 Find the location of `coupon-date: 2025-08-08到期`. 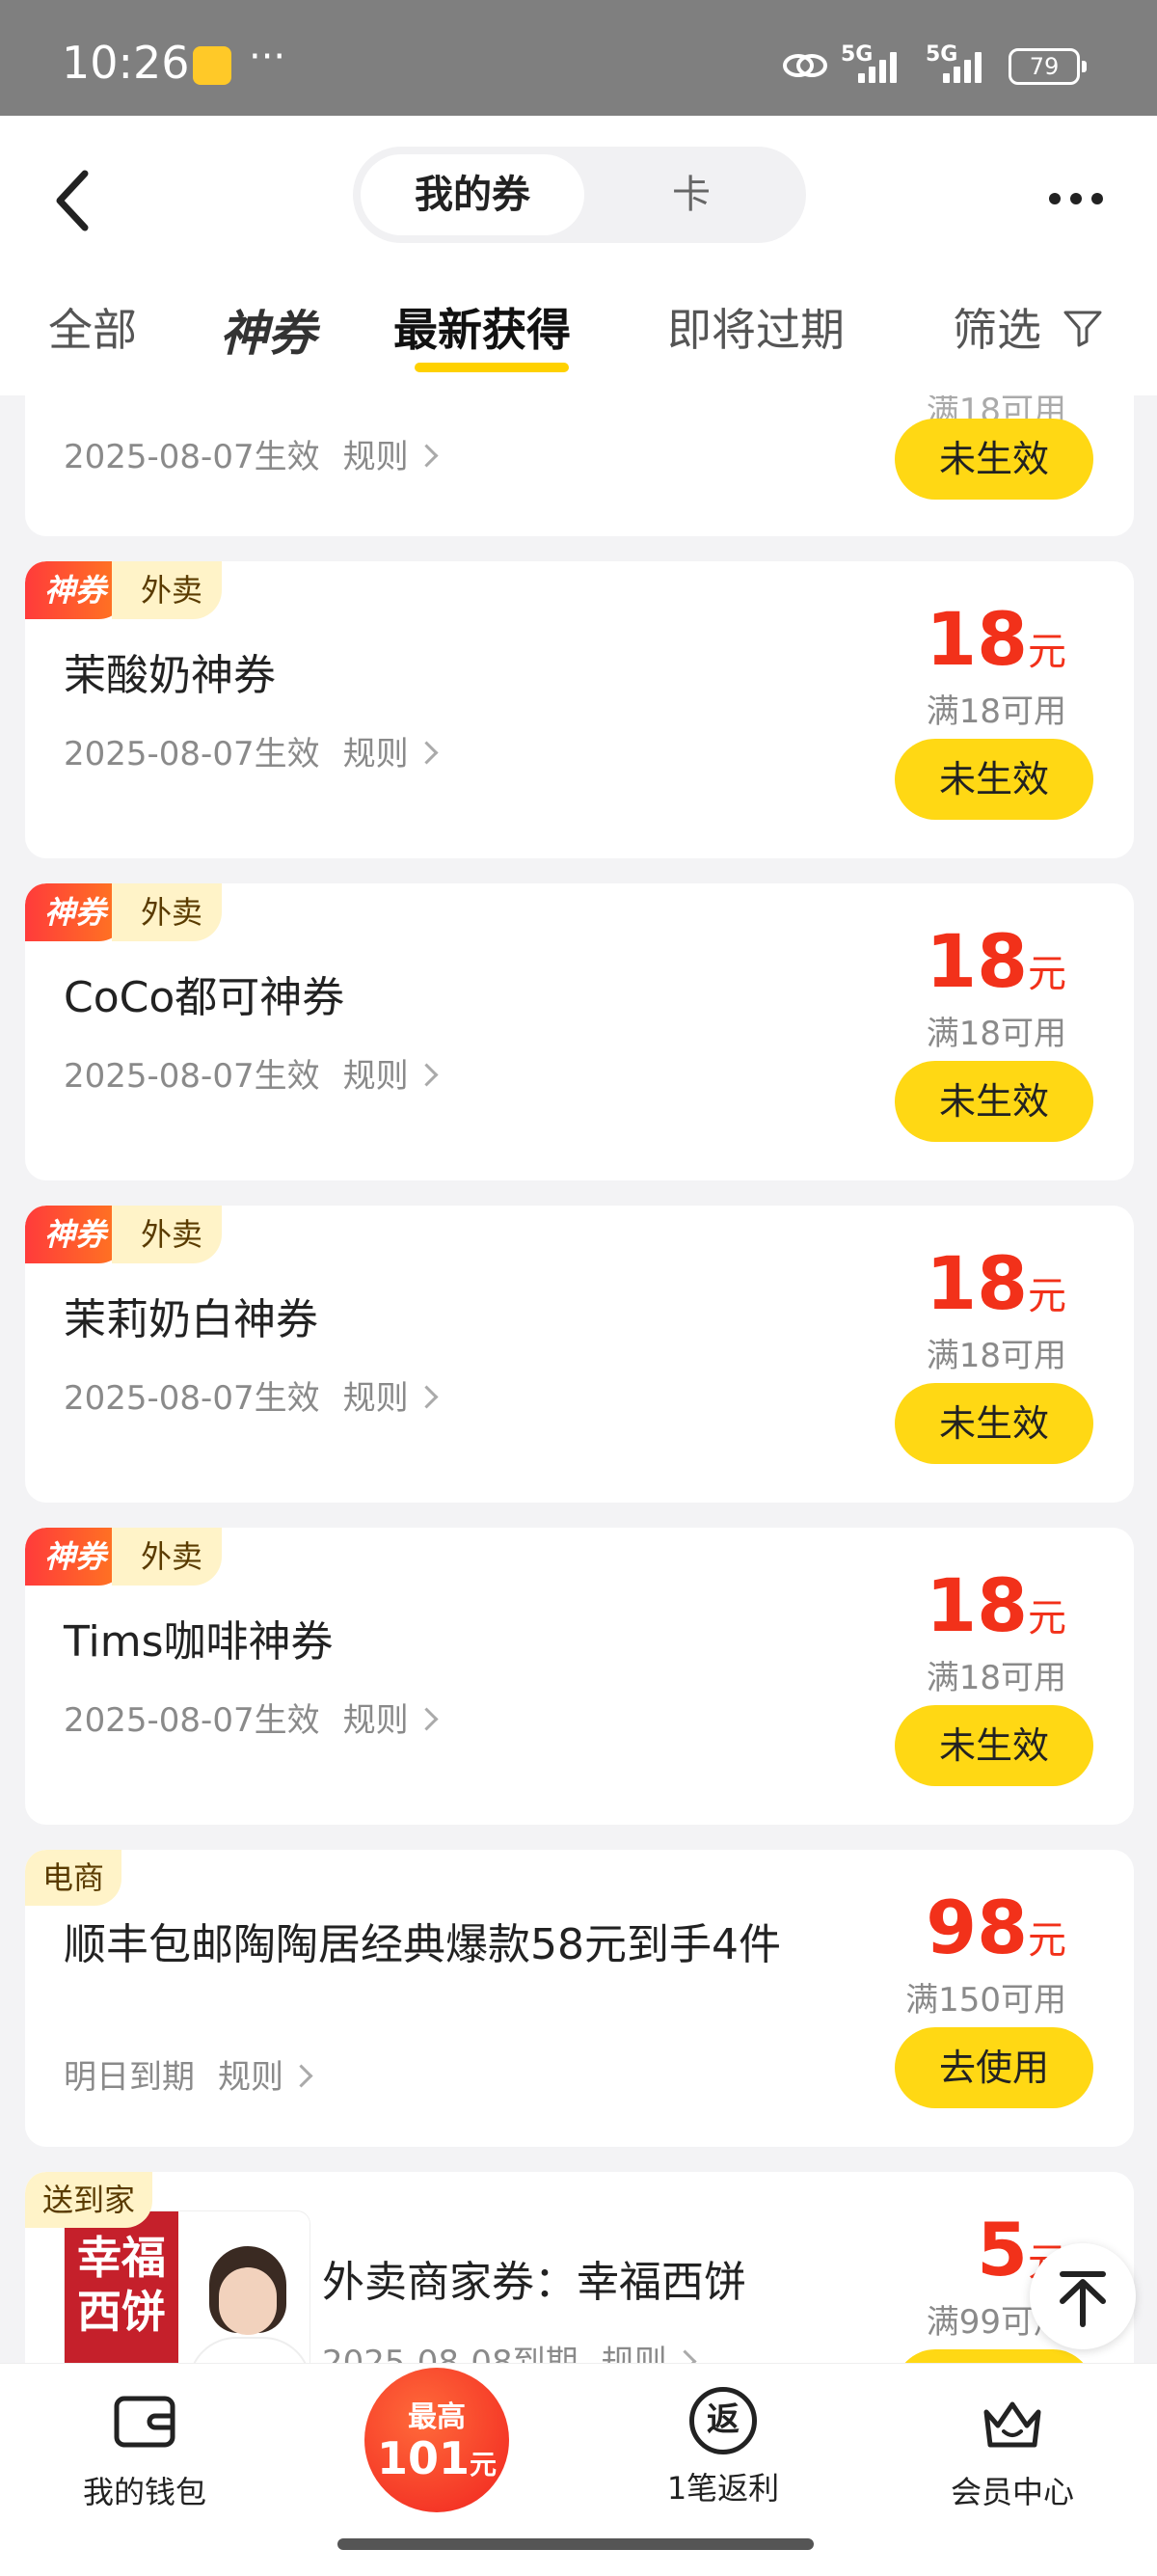

coupon-date: 2025-08-08到期 is located at coordinates (450, 2353).